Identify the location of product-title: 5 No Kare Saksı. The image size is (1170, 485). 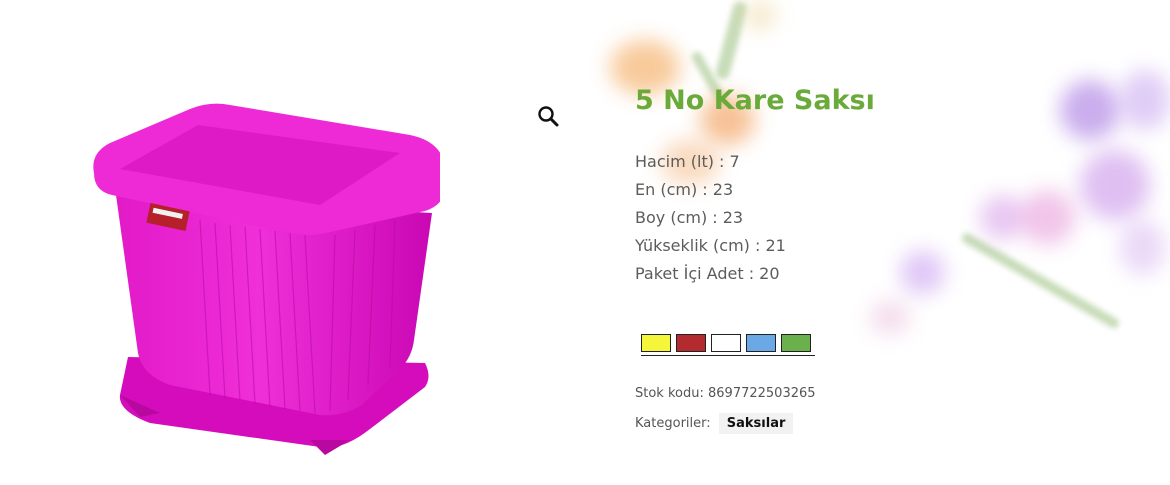
(755, 100).